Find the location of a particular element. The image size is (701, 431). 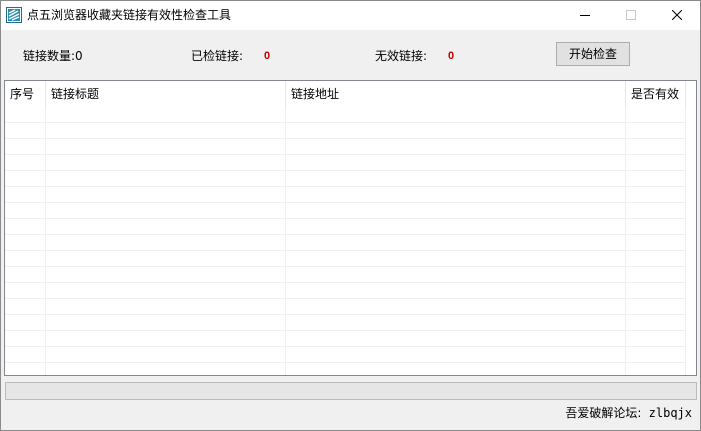

footer-credit: 吾爱破解论坛: zlbqjx is located at coordinates (628, 413).